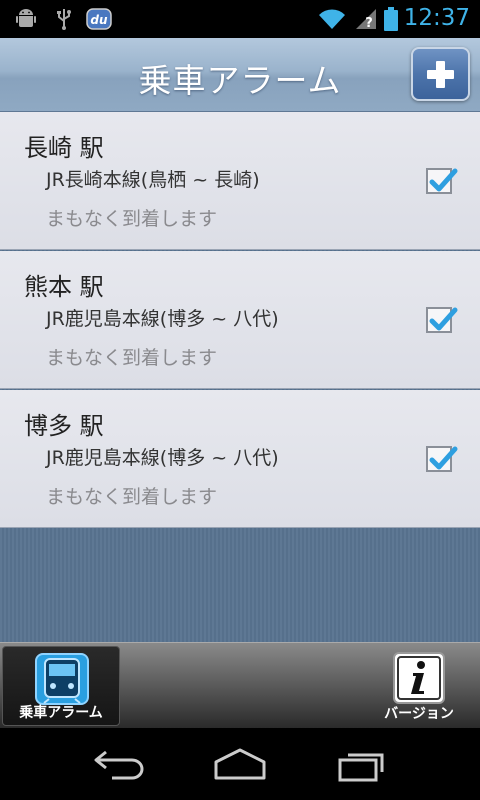 This screenshot has height=800, width=480. I want to click on train-icon, so click(62, 679).